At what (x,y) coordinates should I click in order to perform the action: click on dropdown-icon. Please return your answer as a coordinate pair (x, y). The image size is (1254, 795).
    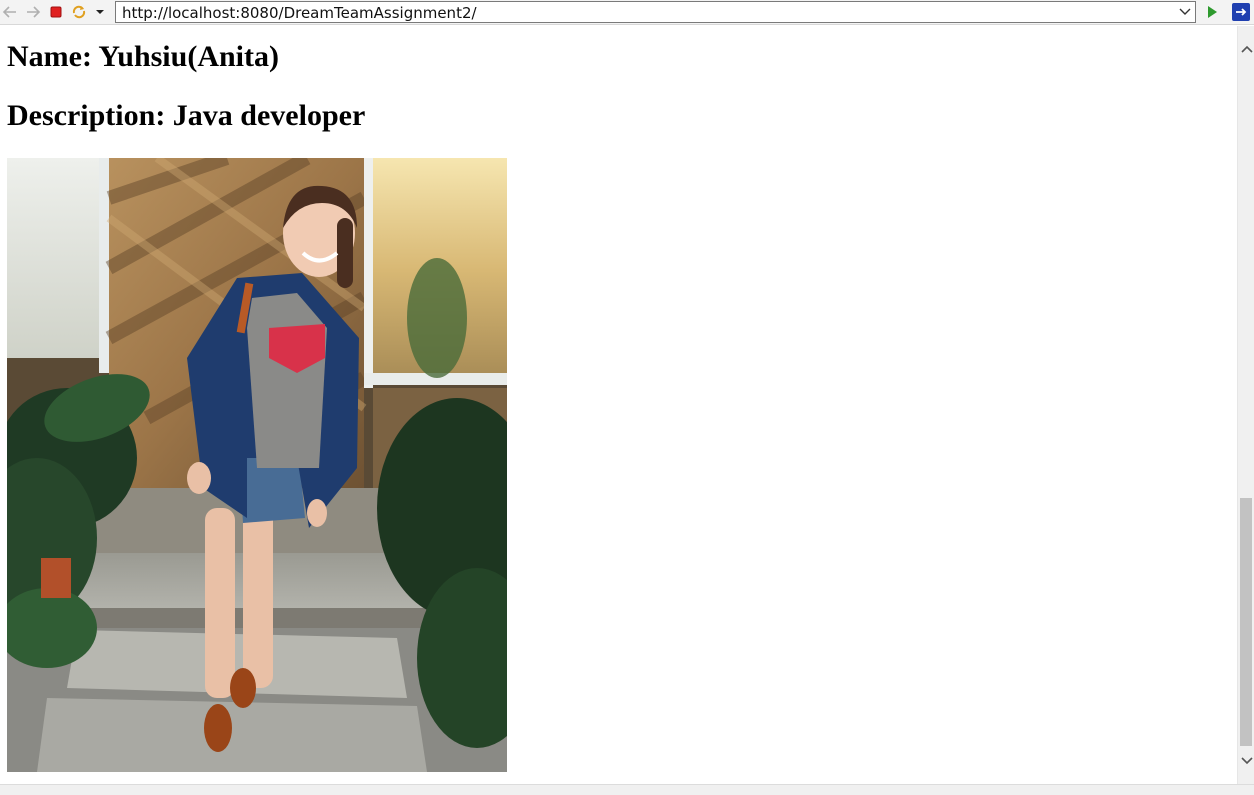
    Looking at the image, I should click on (100, 12).